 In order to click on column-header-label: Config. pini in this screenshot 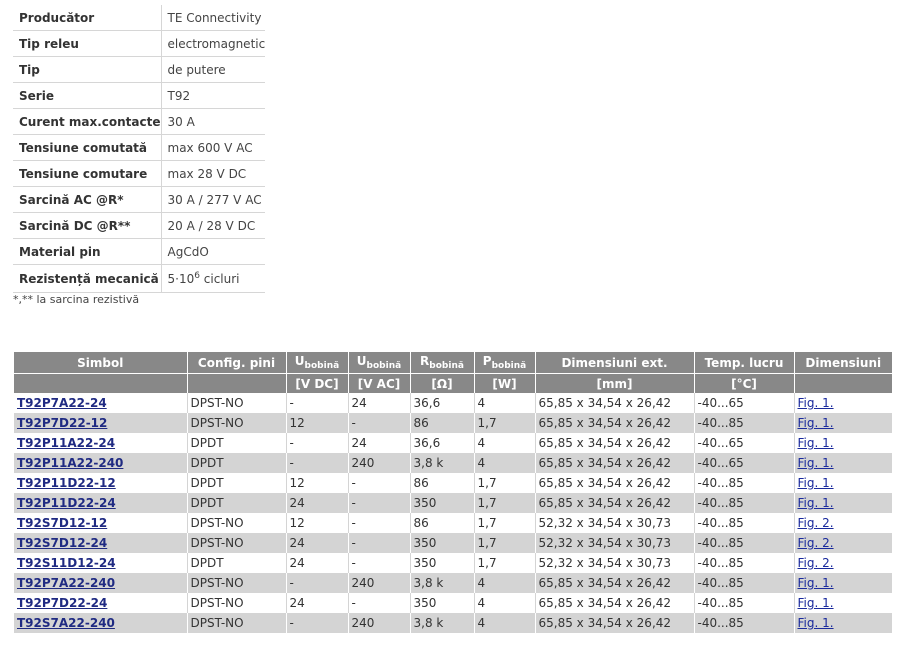, I will do `click(236, 362)`.